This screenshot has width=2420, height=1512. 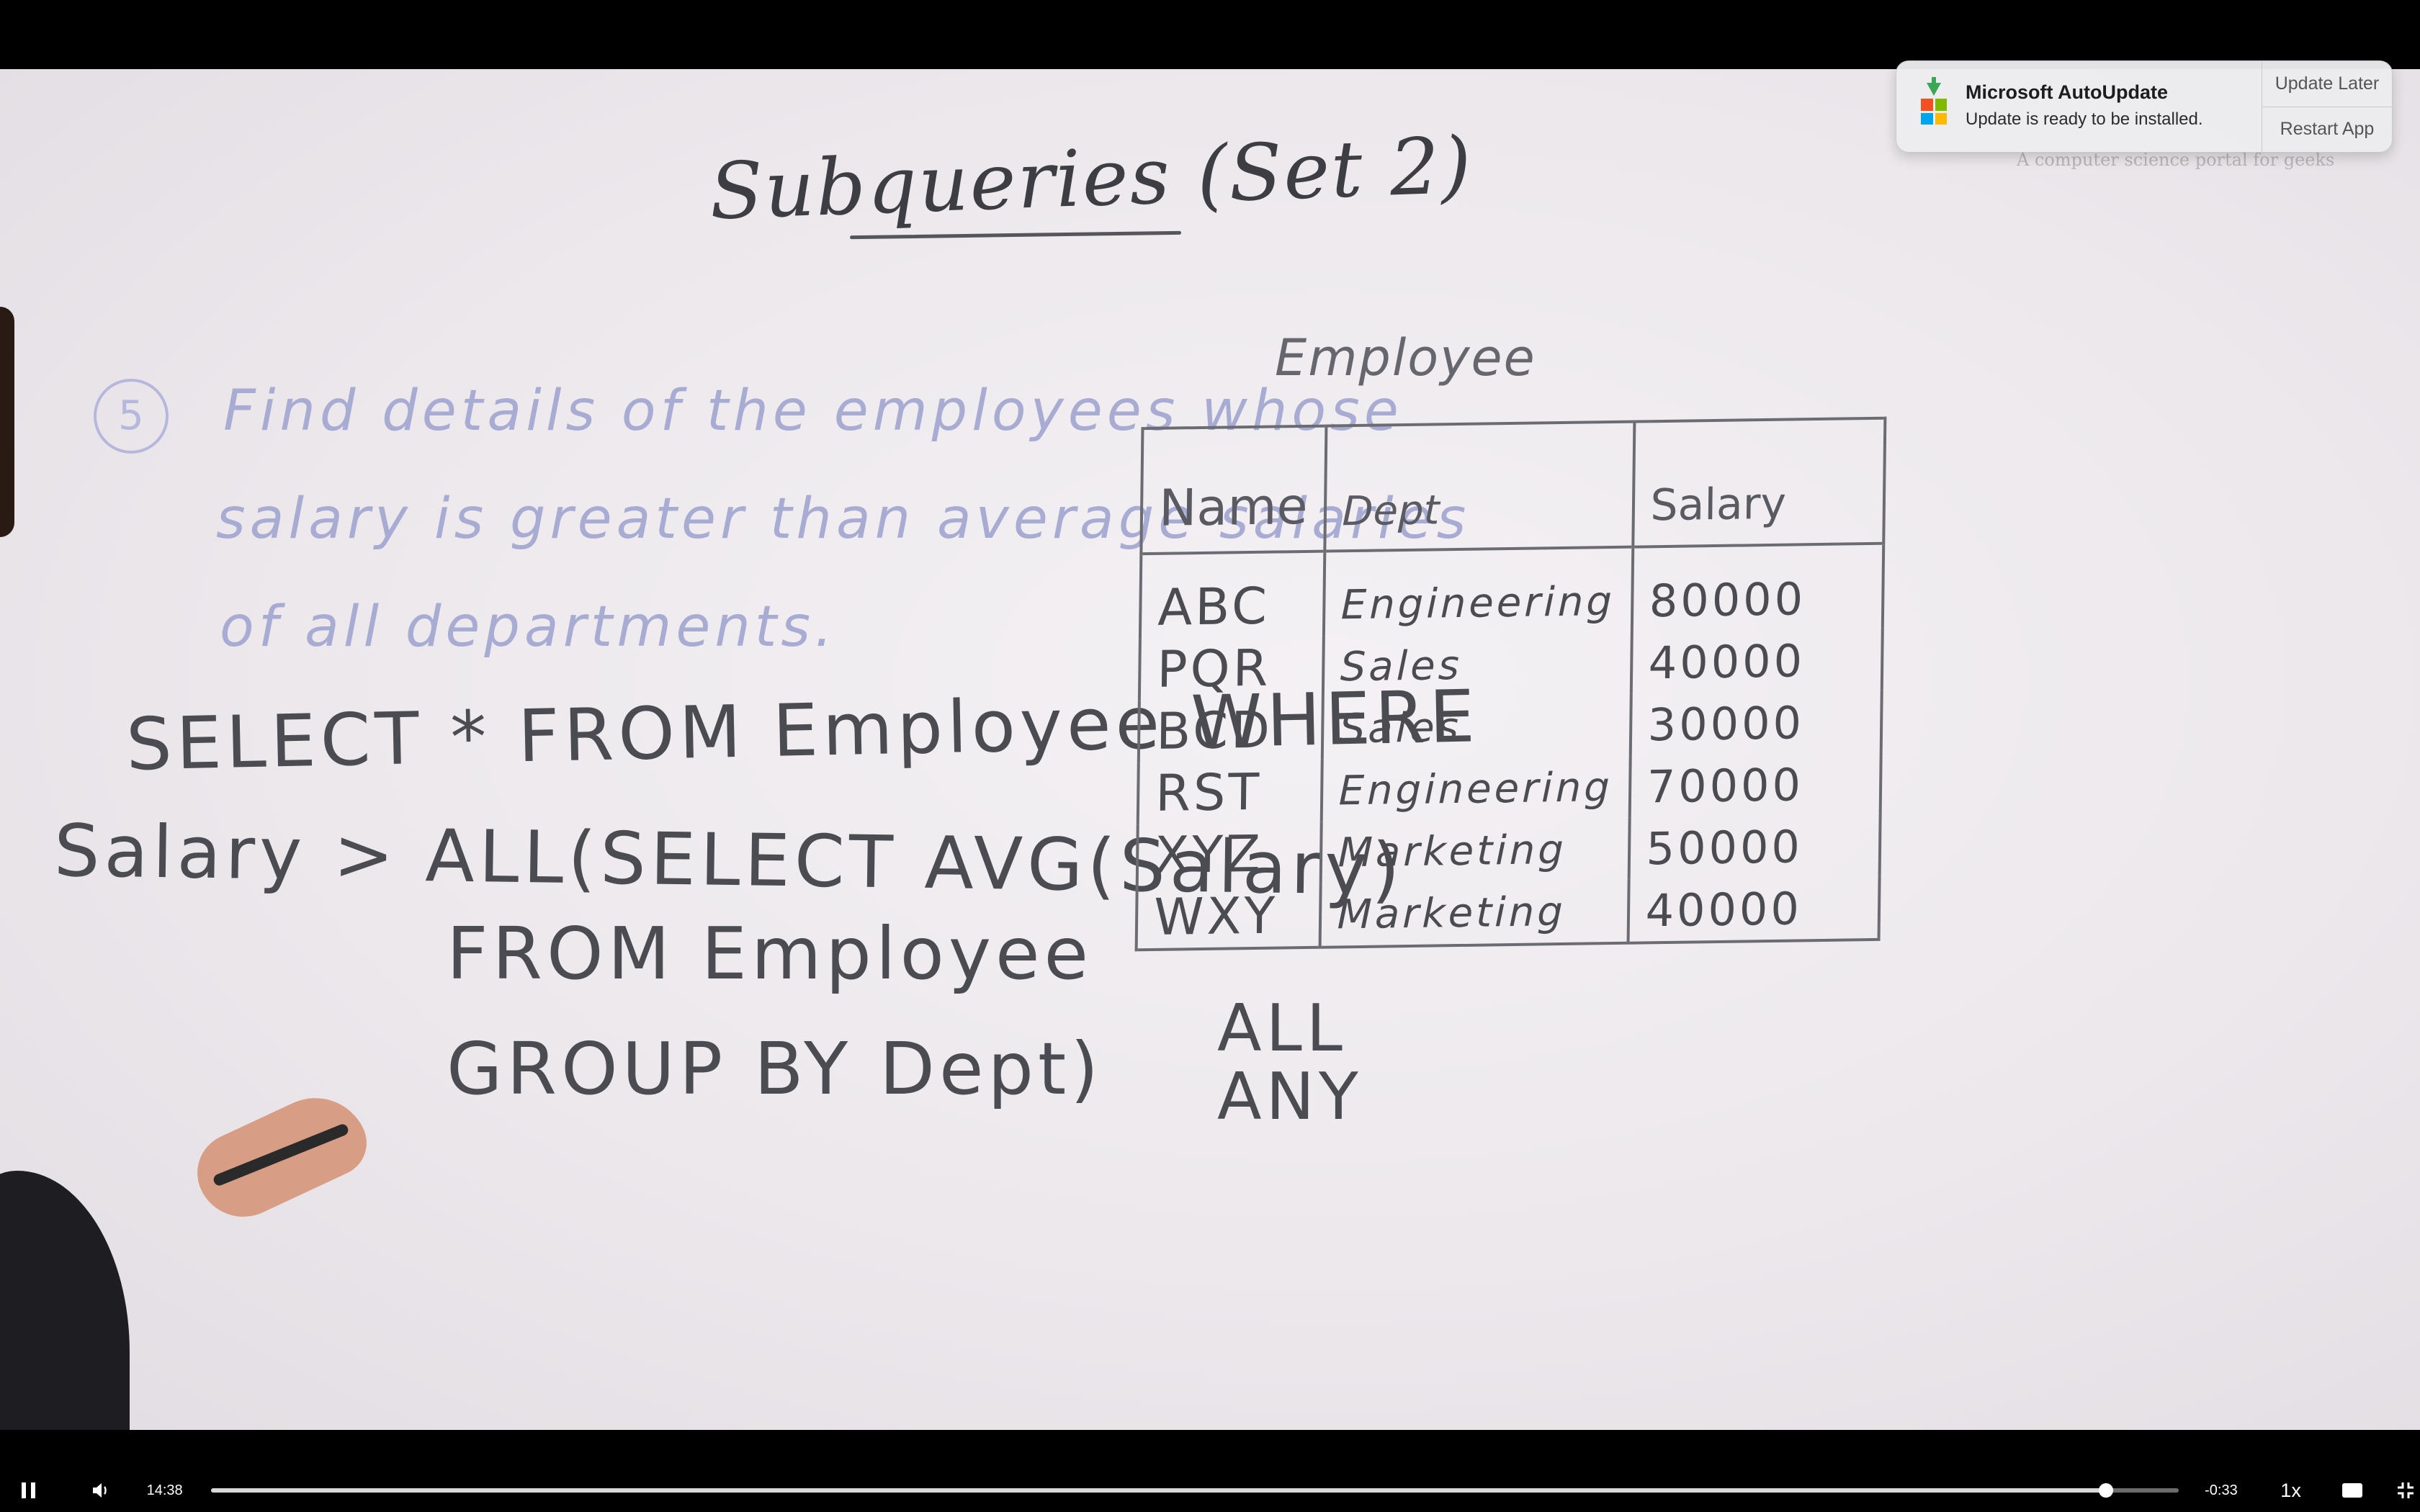 I want to click on column-header: Dept, so click(x=1479, y=486).